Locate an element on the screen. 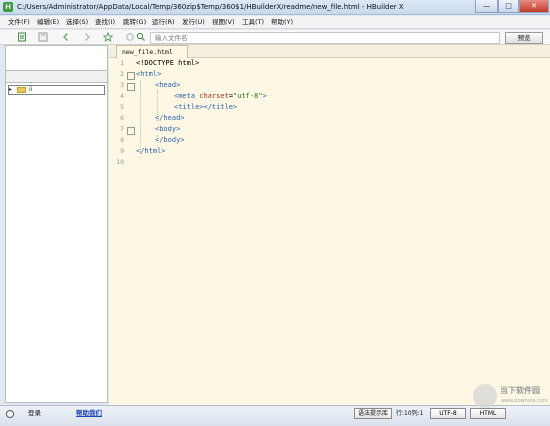  minimize-button: — is located at coordinates (486, 6).